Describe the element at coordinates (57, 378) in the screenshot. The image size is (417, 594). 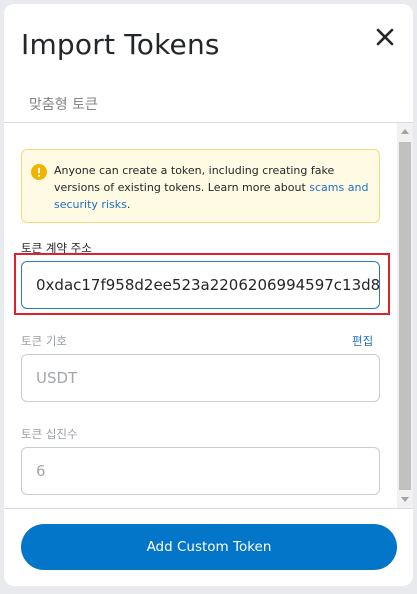
I see `token-symbol-value: USDT` at that location.